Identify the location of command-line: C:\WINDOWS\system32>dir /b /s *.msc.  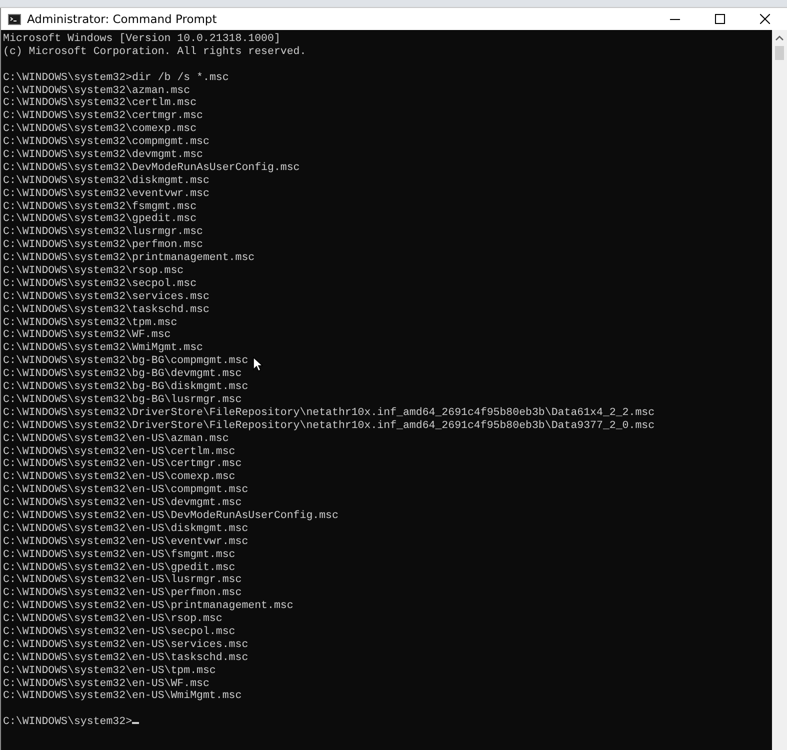
(116, 78).